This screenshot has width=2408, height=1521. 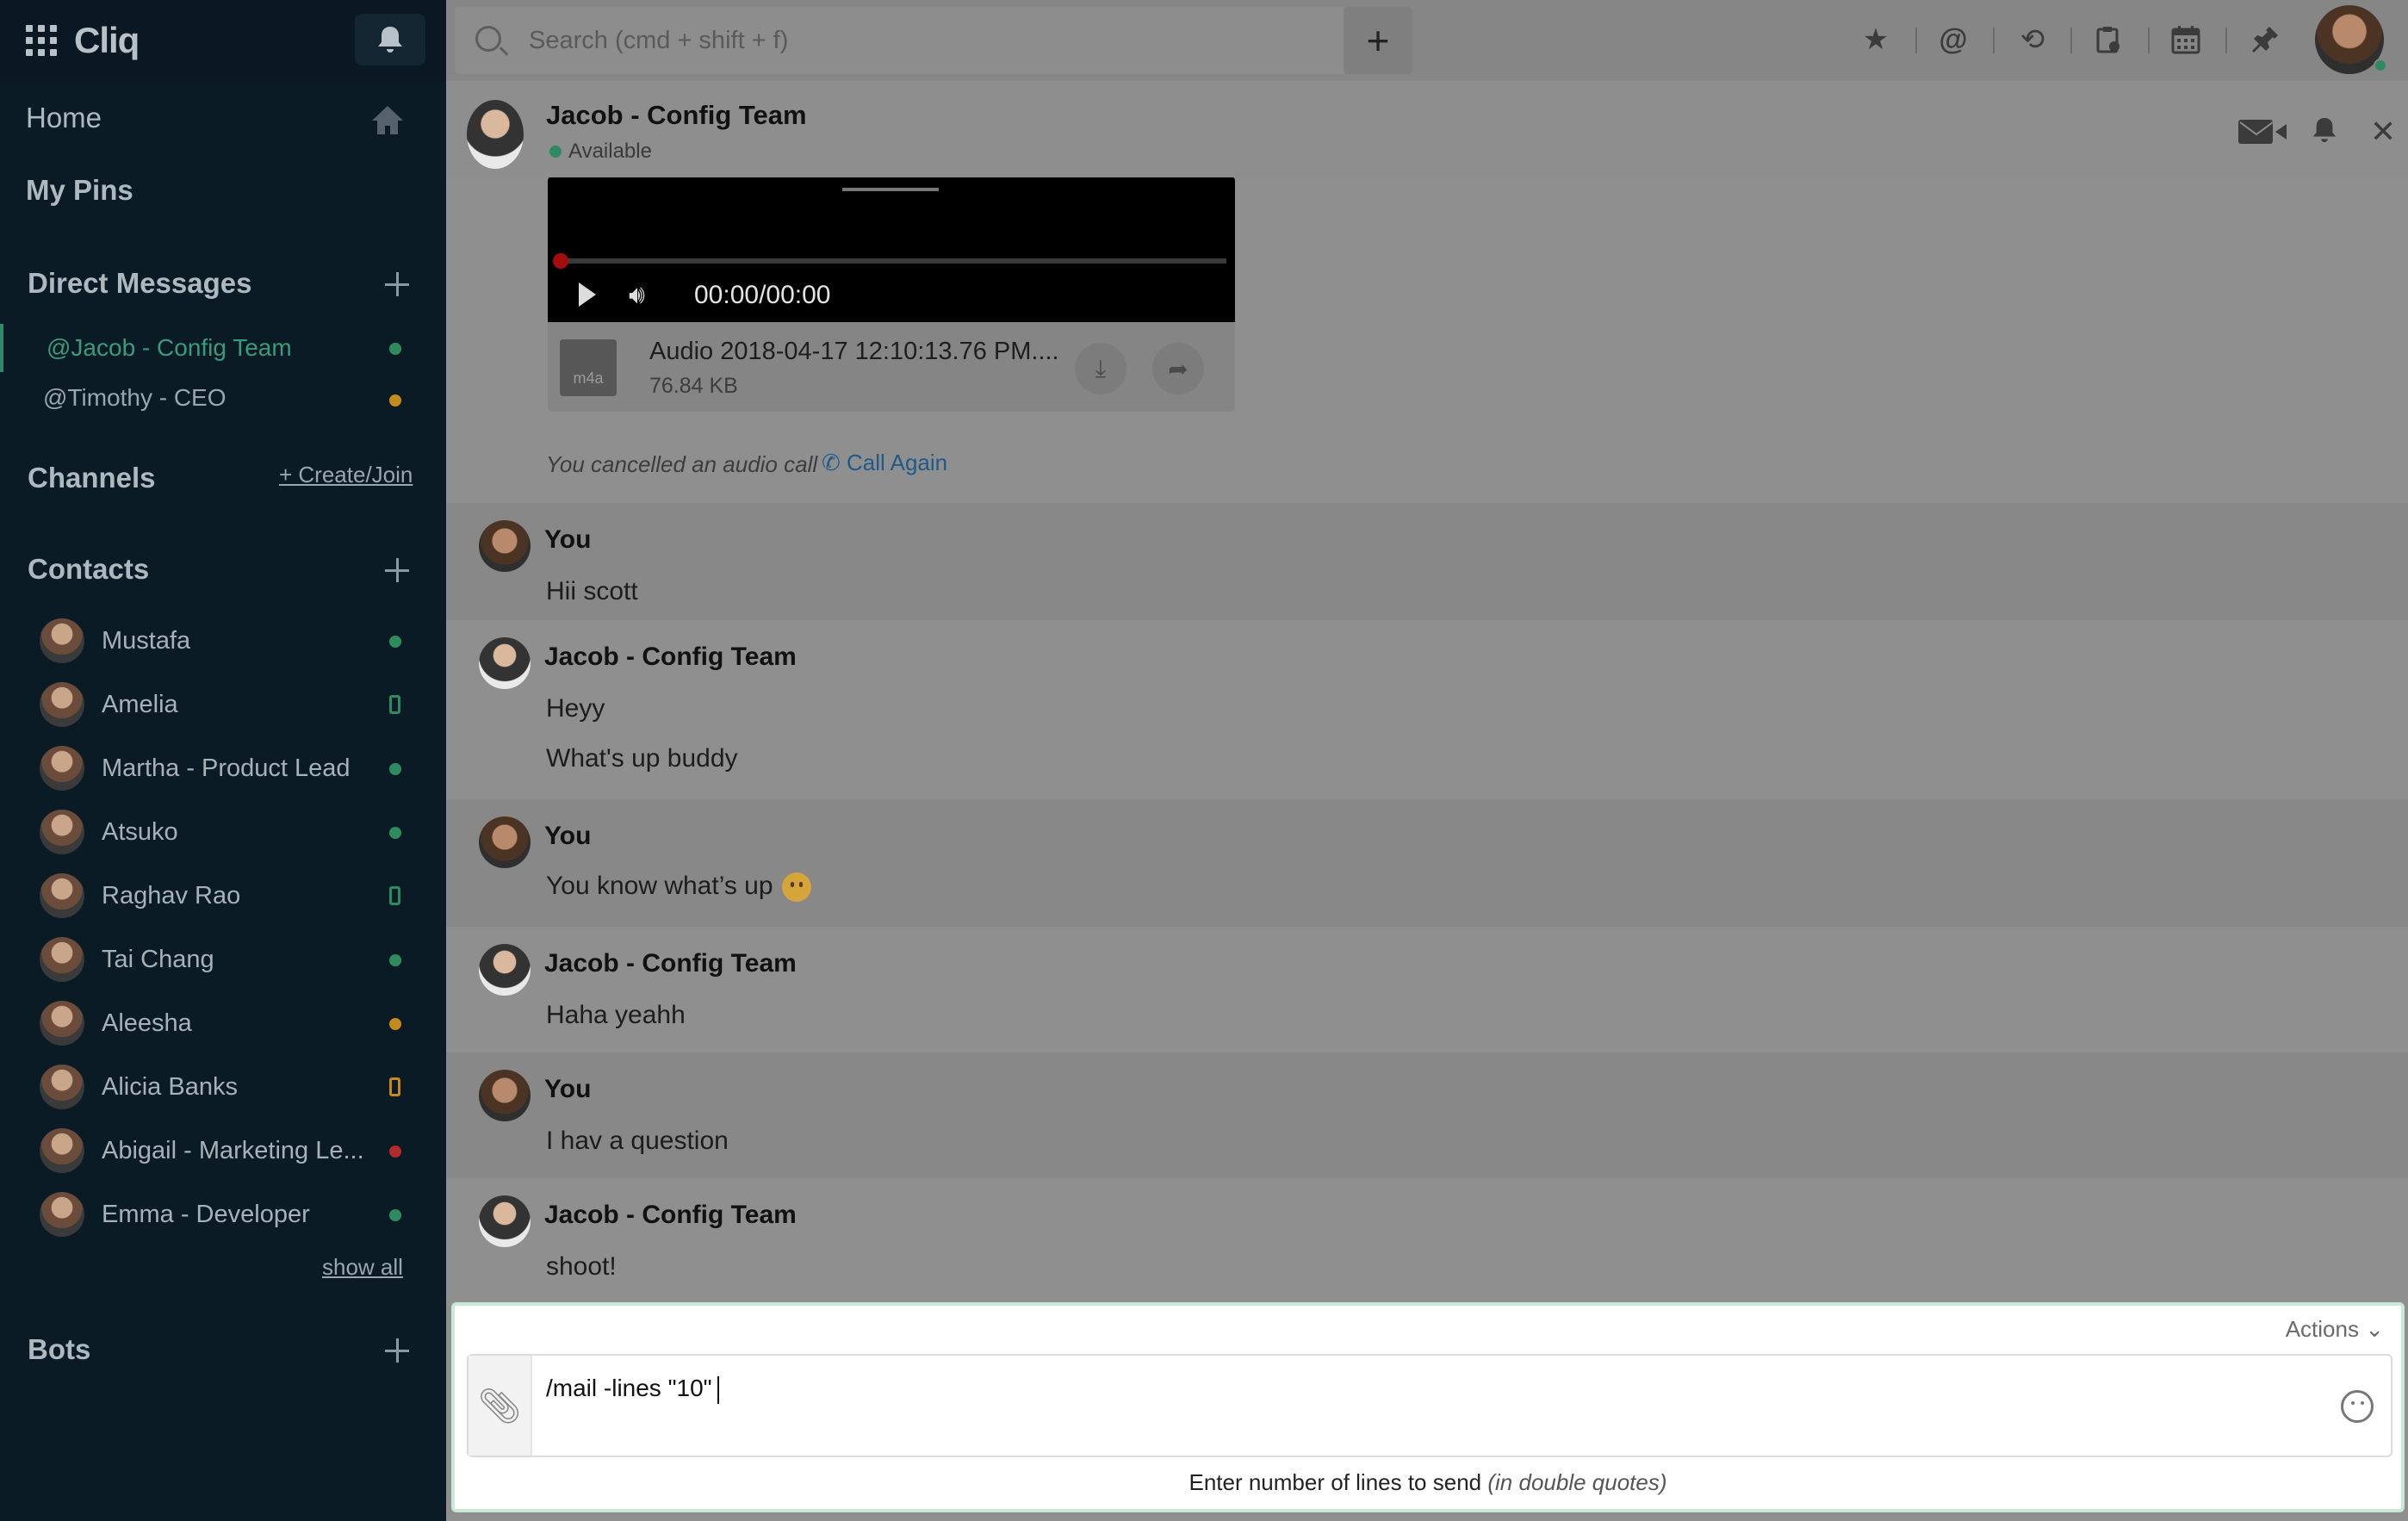 I want to click on notifications-bell-button, so click(x=390, y=39).